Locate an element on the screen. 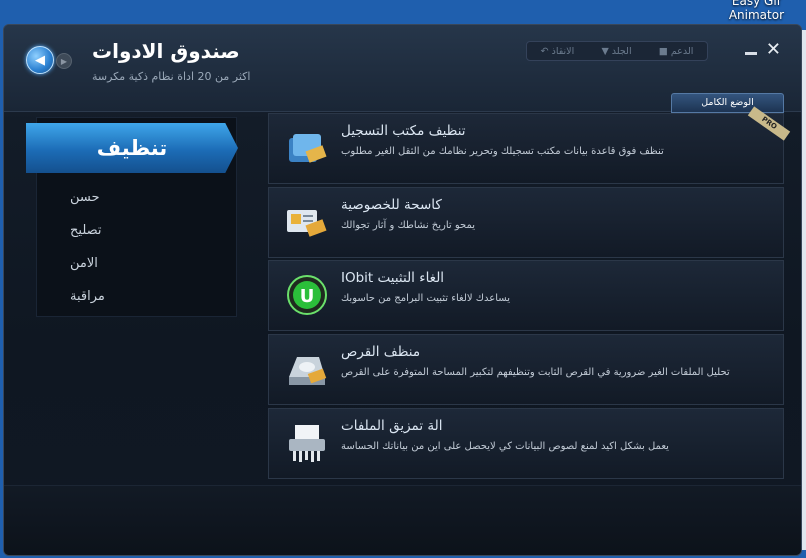  sidebar-item-clean: تنظيف is located at coordinates (132, 148).